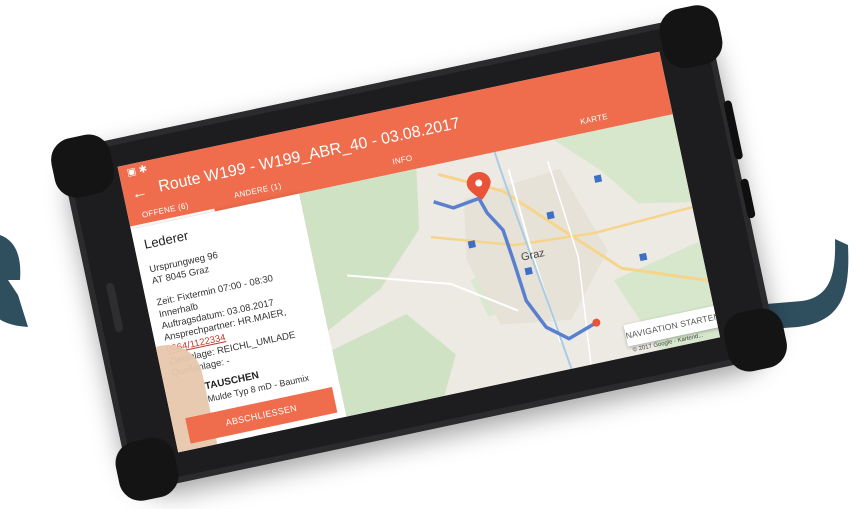 This screenshot has height=509, width=856. Describe the element at coordinates (257, 190) in the screenshot. I see `tab-andere: ANDERE (1)` at that location.